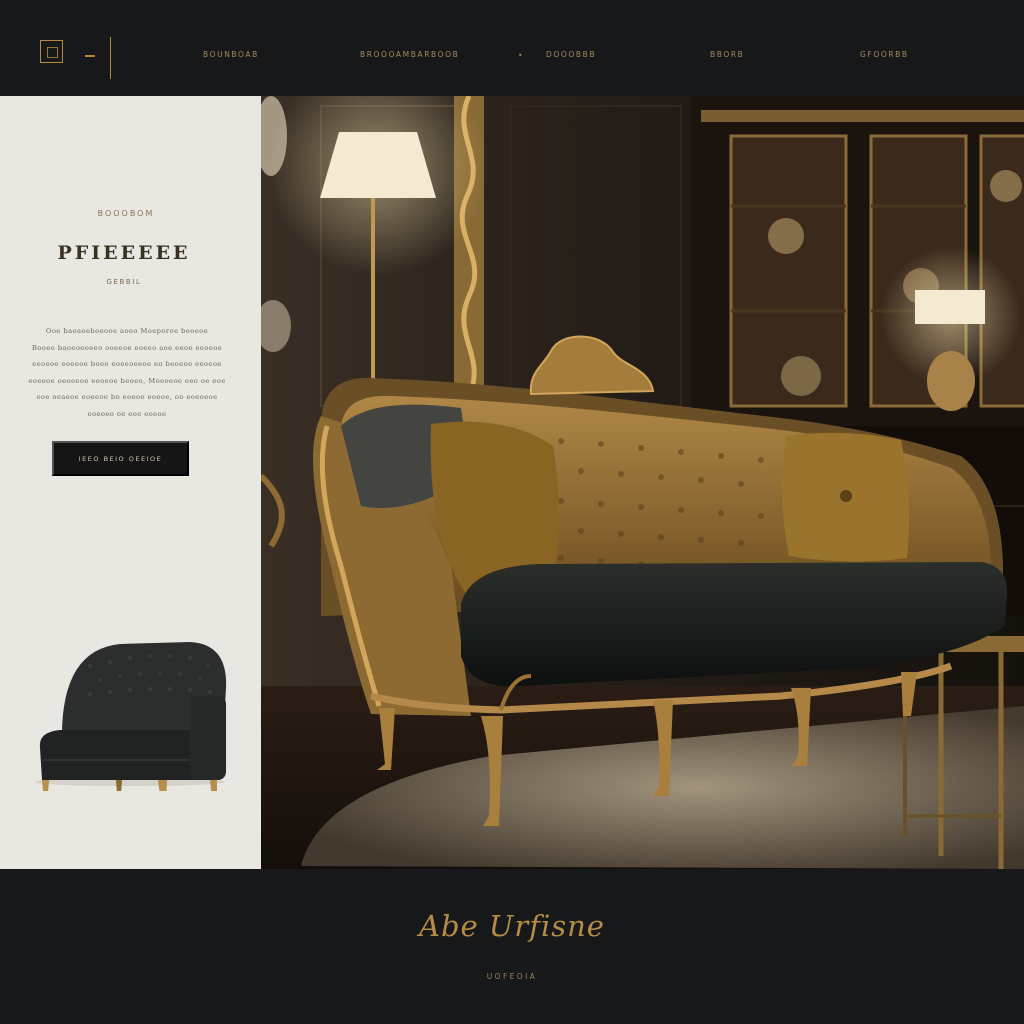 The height and width of the screenshot is (1024, 1024). I want to click on nav-item-1: BOUNBOAB, so click(231, 54).